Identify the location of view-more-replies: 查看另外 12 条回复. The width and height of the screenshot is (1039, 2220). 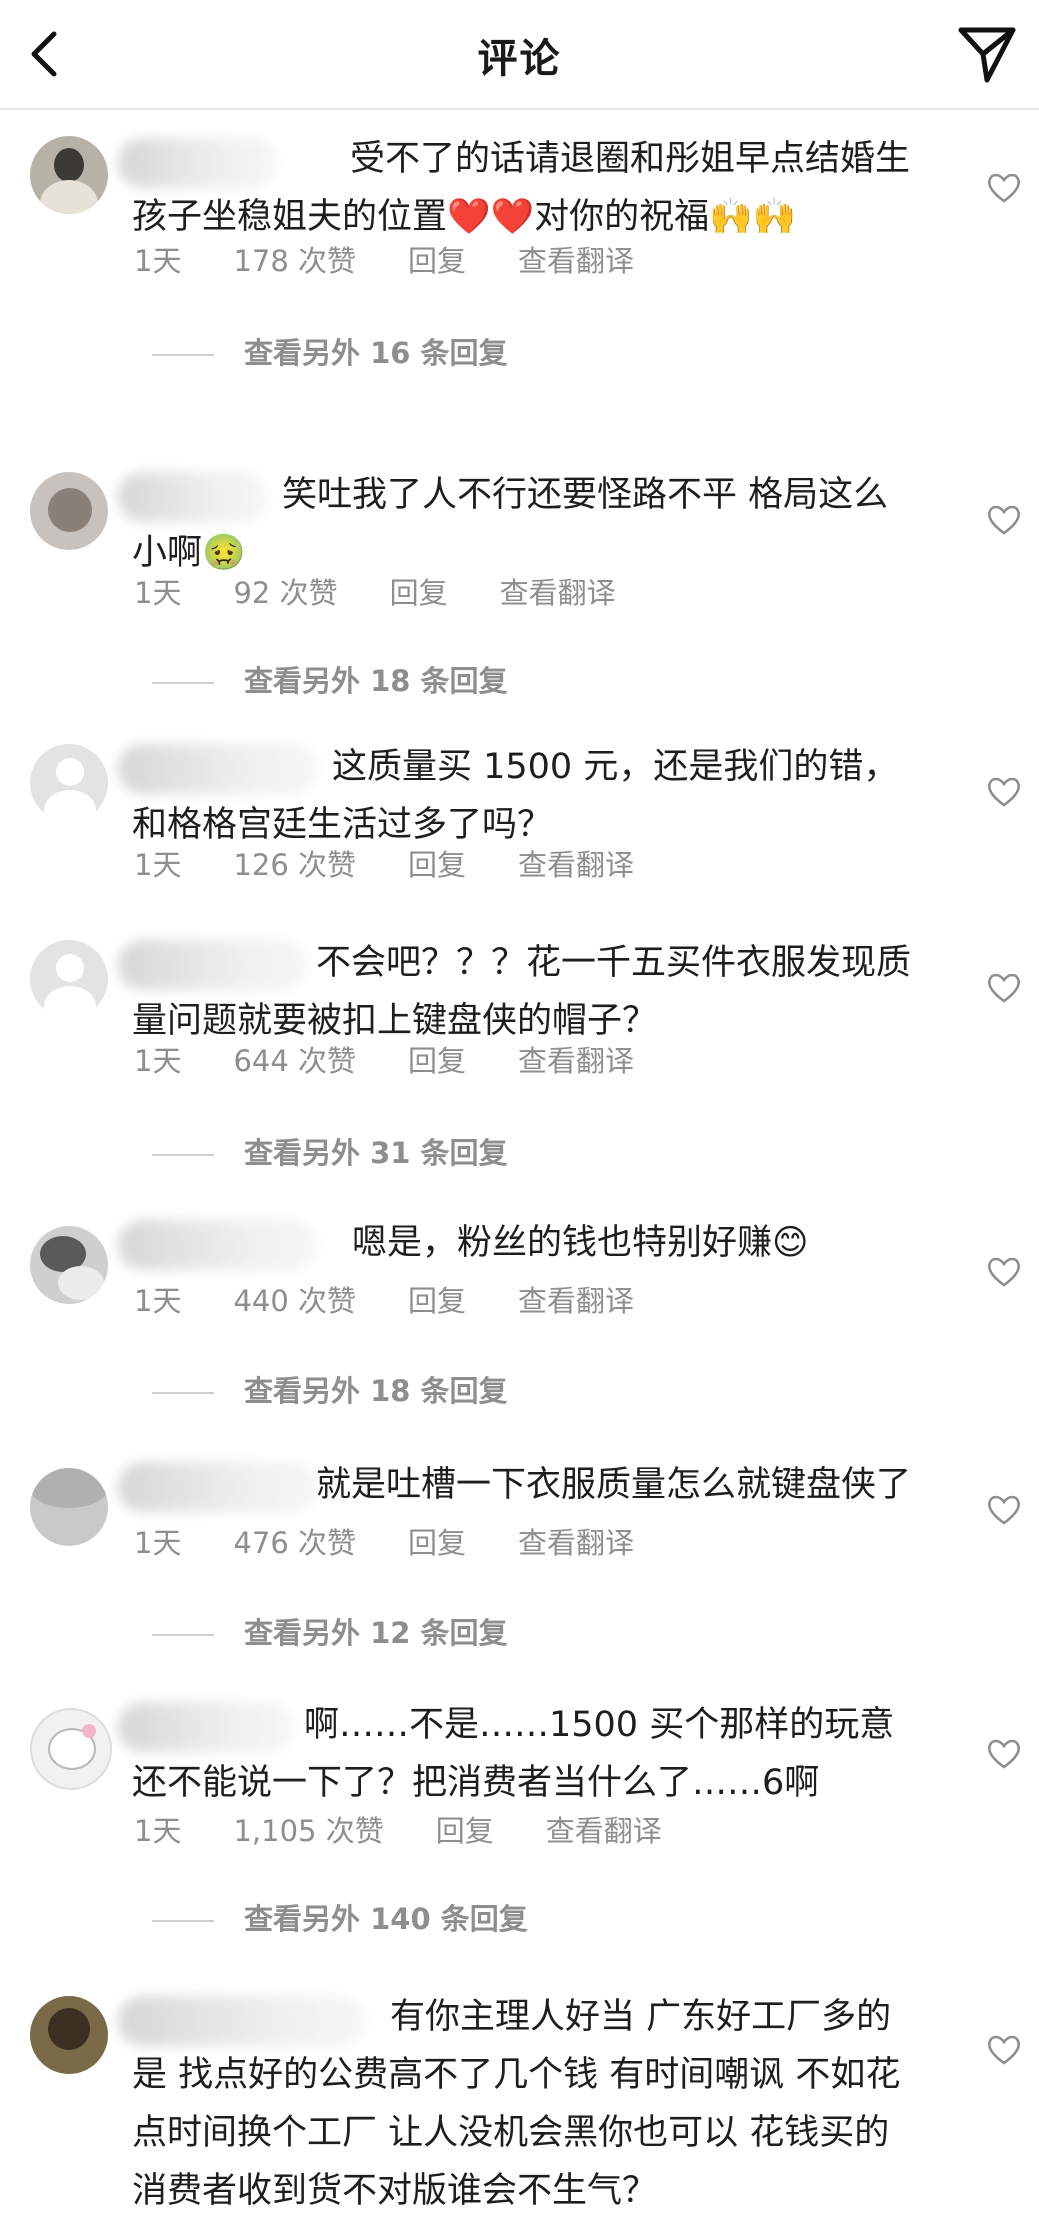
(330, 1631).